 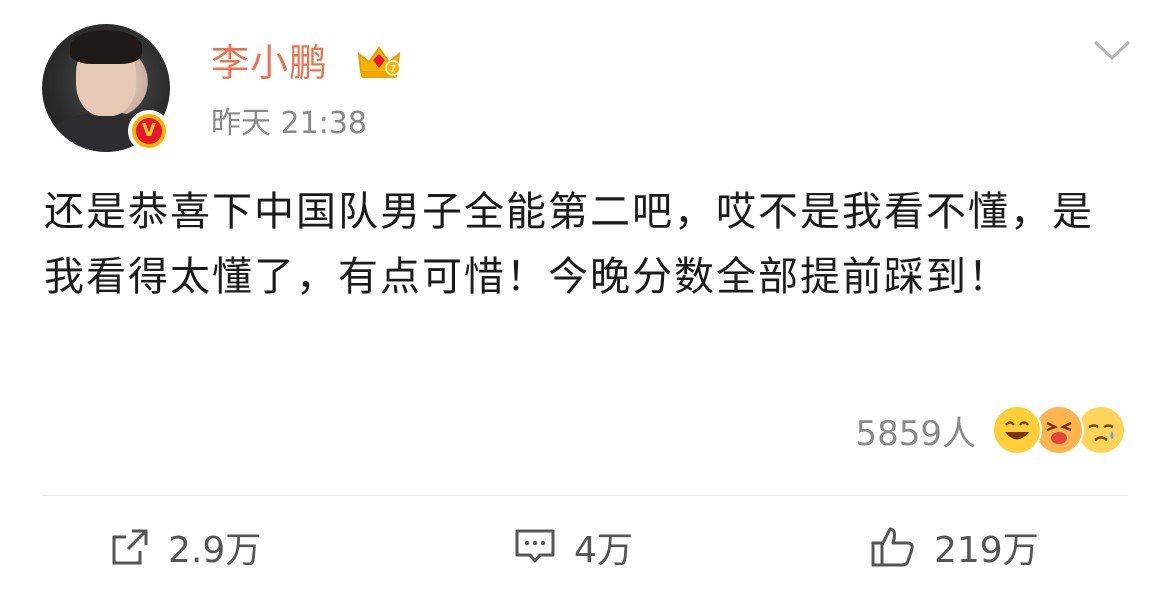 I want to click on like-button: 219万, so click(x=954, y=547).